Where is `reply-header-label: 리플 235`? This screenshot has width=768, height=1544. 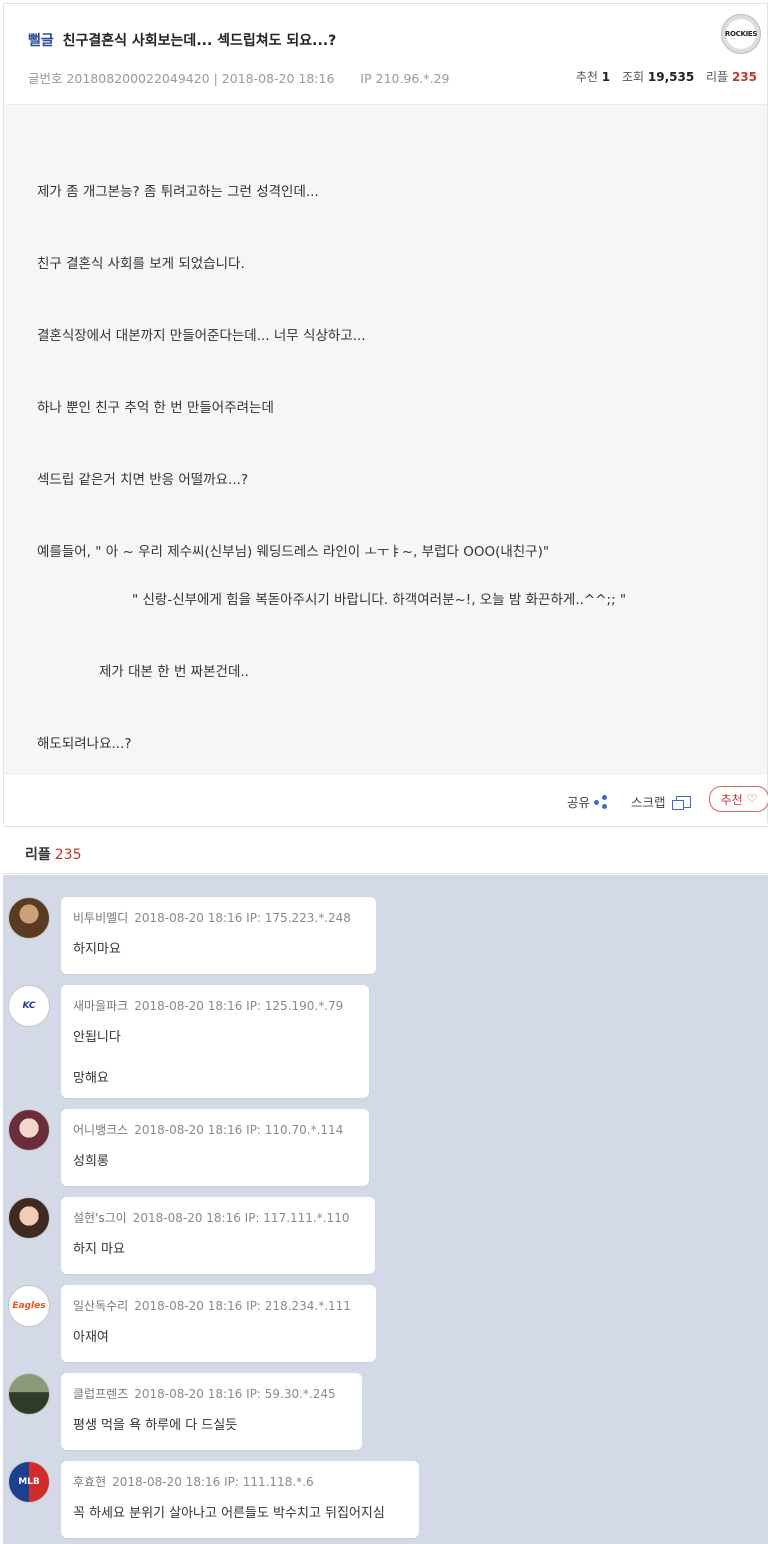
reply-header-label: 리플 235 is located at coordinates (53, 854).